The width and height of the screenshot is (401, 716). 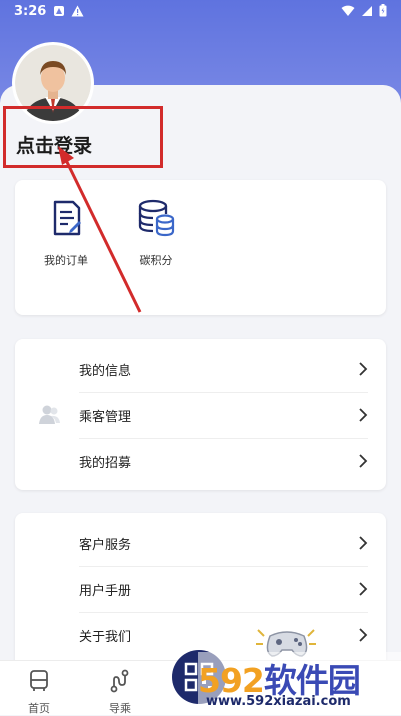 I want to click on nav-item-home: 首页, so click(x=39, y=692).